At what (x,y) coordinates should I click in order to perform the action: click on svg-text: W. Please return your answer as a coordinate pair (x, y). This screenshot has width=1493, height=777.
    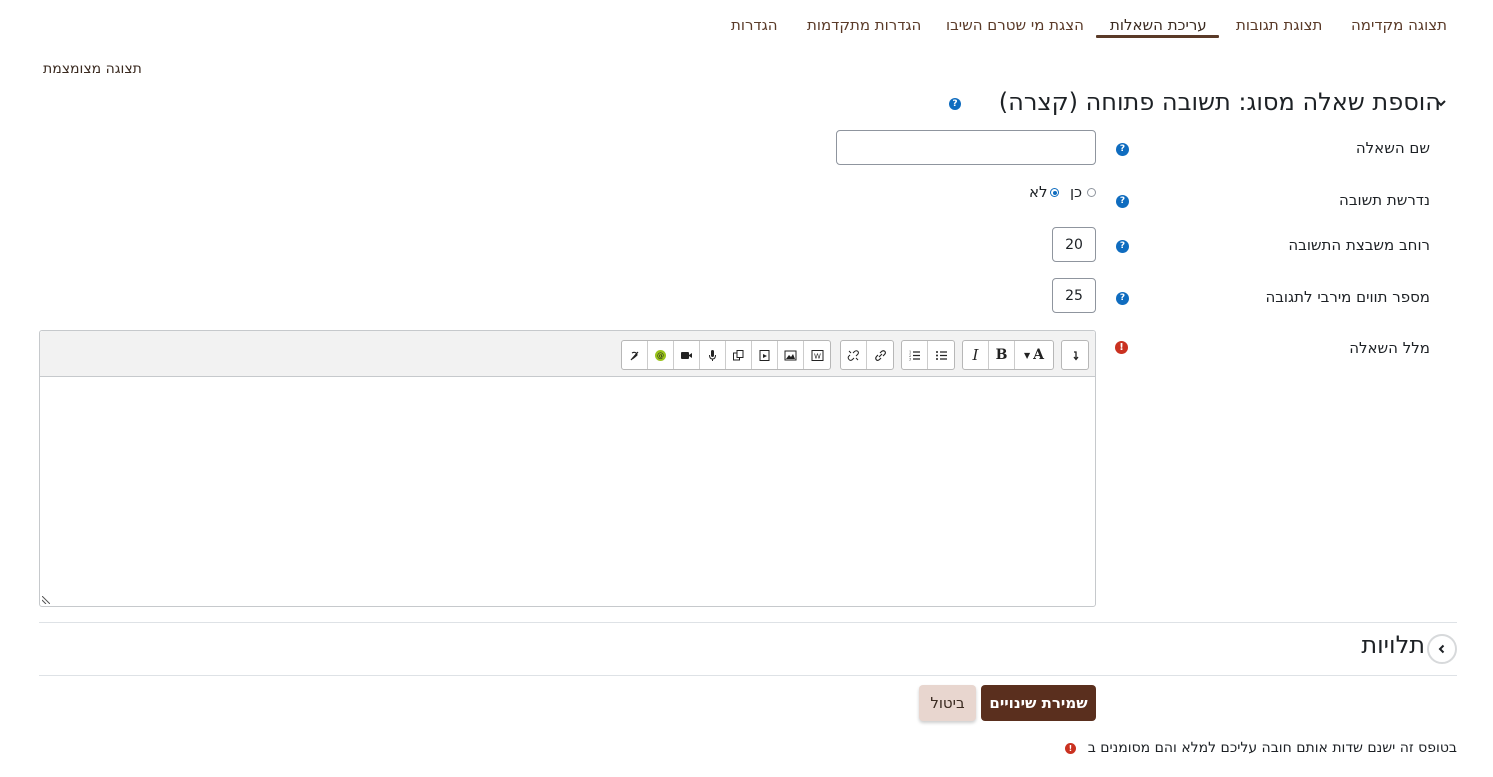
    Looking at the image, I should click on (817, 356).